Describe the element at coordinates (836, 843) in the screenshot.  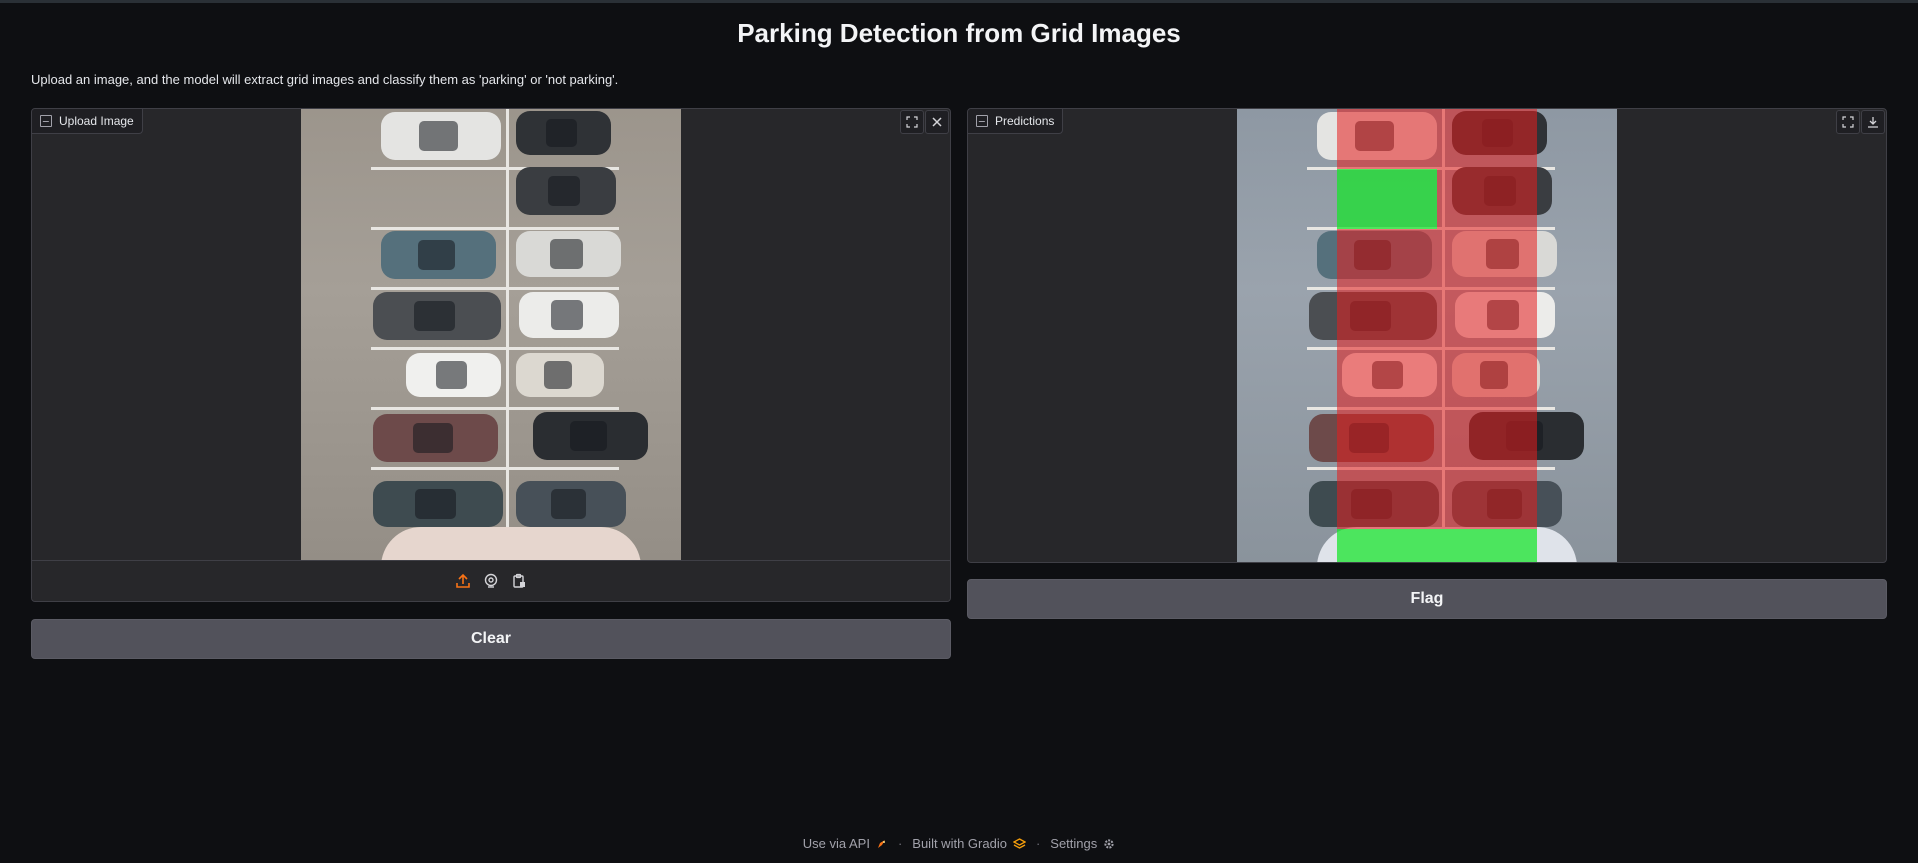
I see `use-via-api-label: Use via API` at that location.